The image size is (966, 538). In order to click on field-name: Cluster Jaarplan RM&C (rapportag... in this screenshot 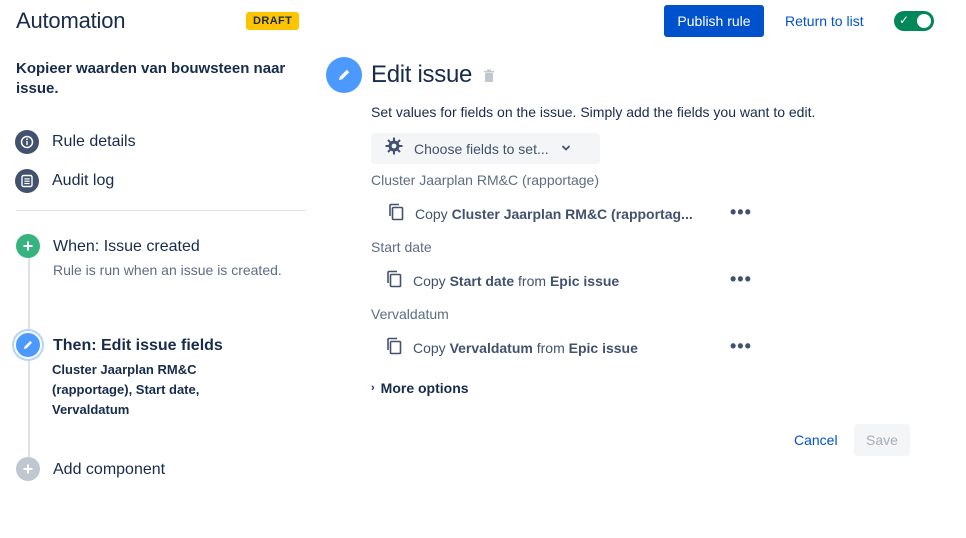, I will do `click(572, 213)`.